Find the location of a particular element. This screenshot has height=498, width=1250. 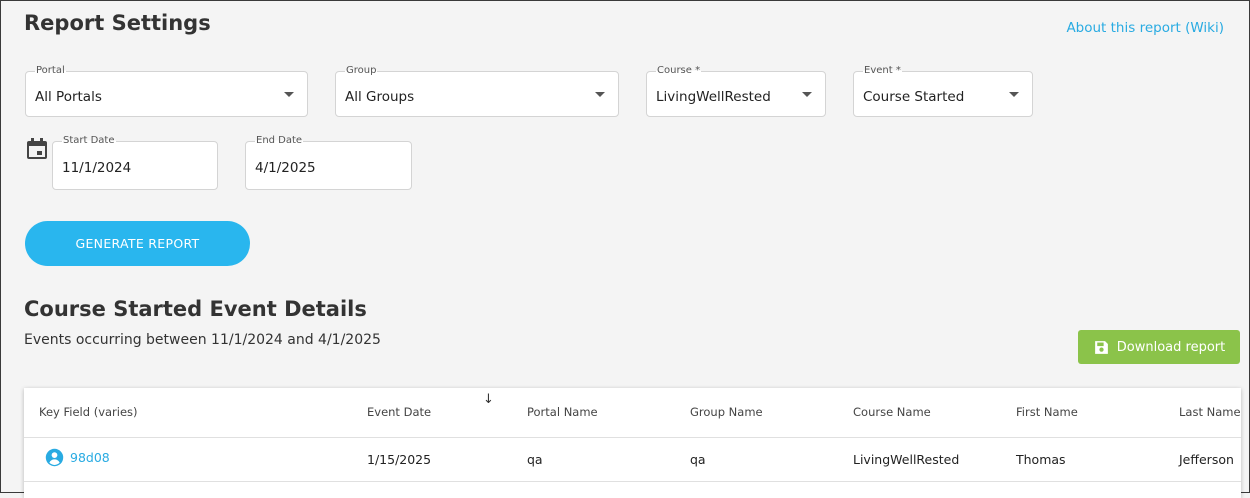

event-date-cell: 1/15/2025 is located at coordinates (399, 459).